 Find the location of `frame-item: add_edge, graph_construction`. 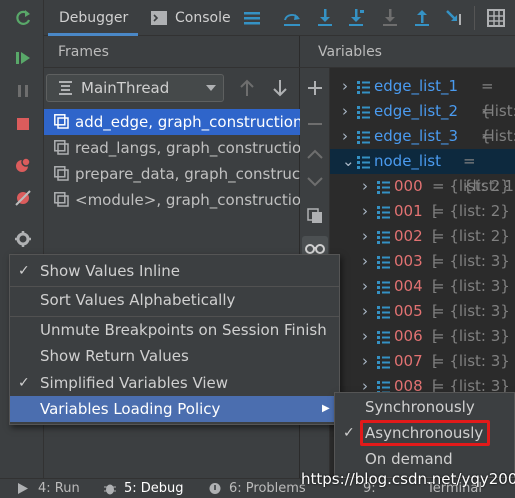

frame-item: add_edge, graph_construction is located at coordinates (173, 122).